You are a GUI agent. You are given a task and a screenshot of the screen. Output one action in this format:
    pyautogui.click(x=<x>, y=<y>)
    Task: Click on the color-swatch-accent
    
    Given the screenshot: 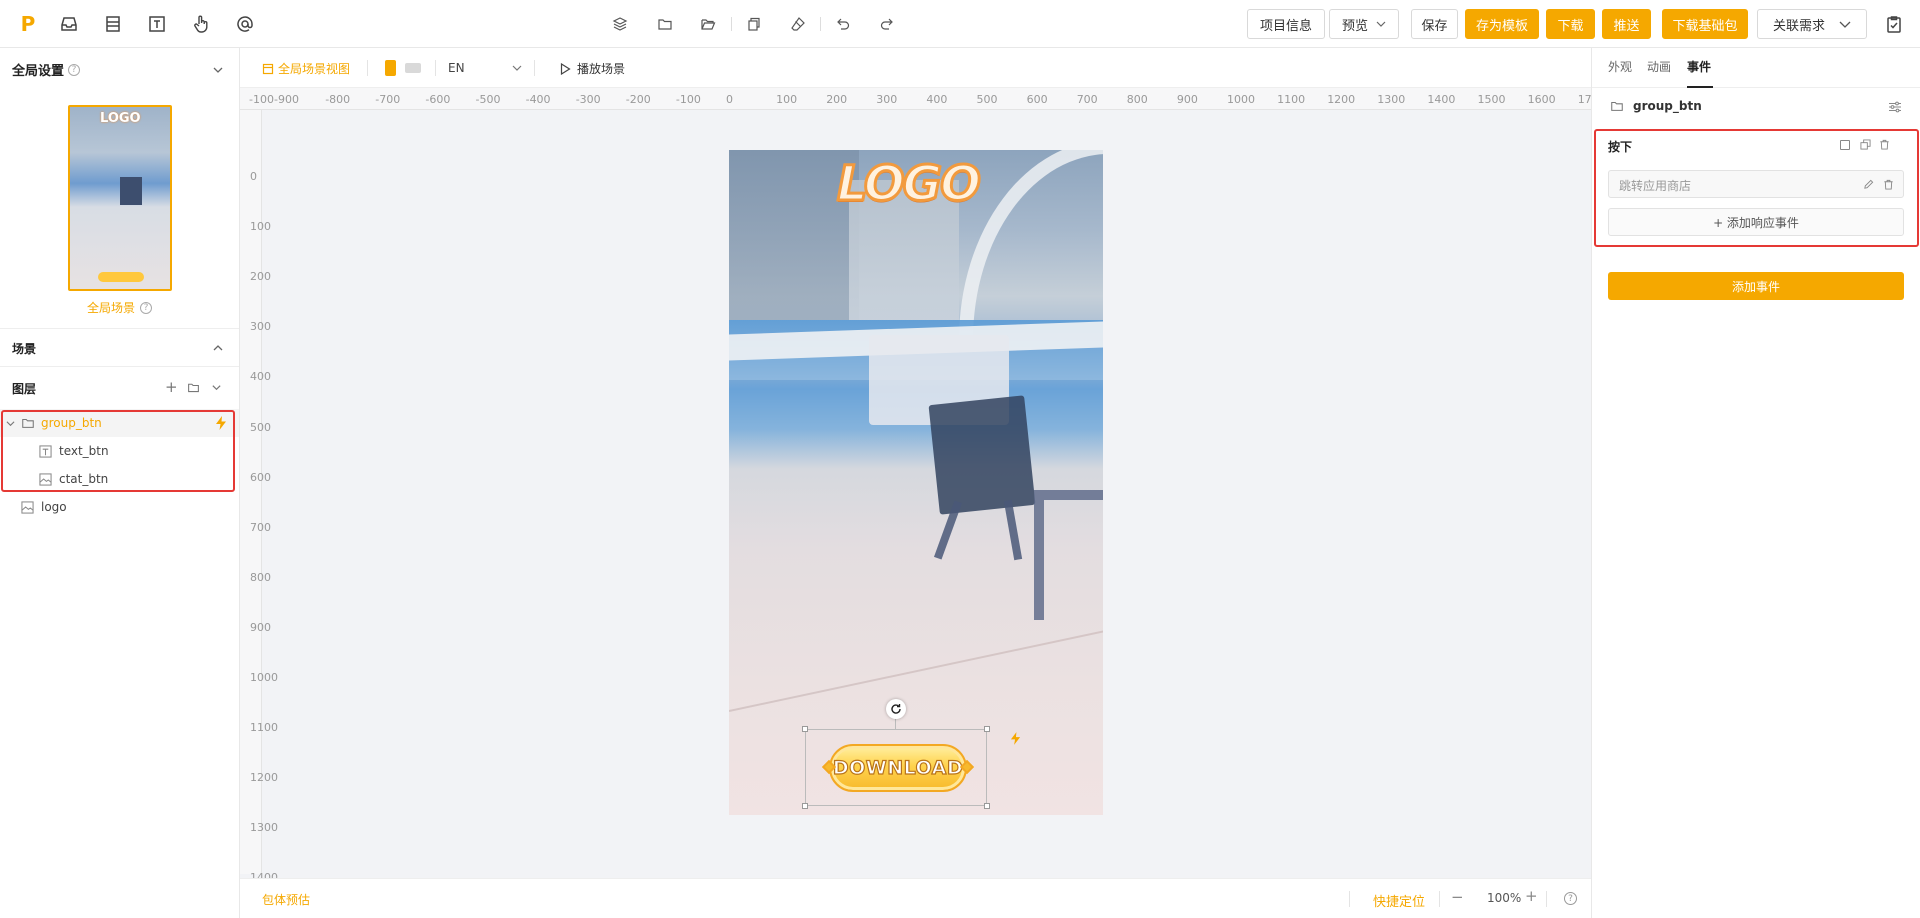 What is the action you would take?
    pyautogui.click(x=390, y=68)
    